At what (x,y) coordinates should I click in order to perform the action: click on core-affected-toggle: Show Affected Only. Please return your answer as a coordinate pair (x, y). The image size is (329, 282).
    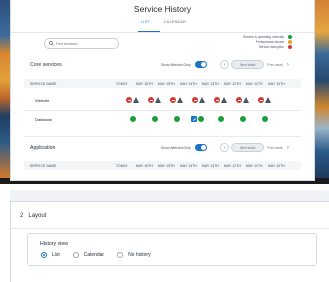
    Looking at the image, I should click on (184, 64).